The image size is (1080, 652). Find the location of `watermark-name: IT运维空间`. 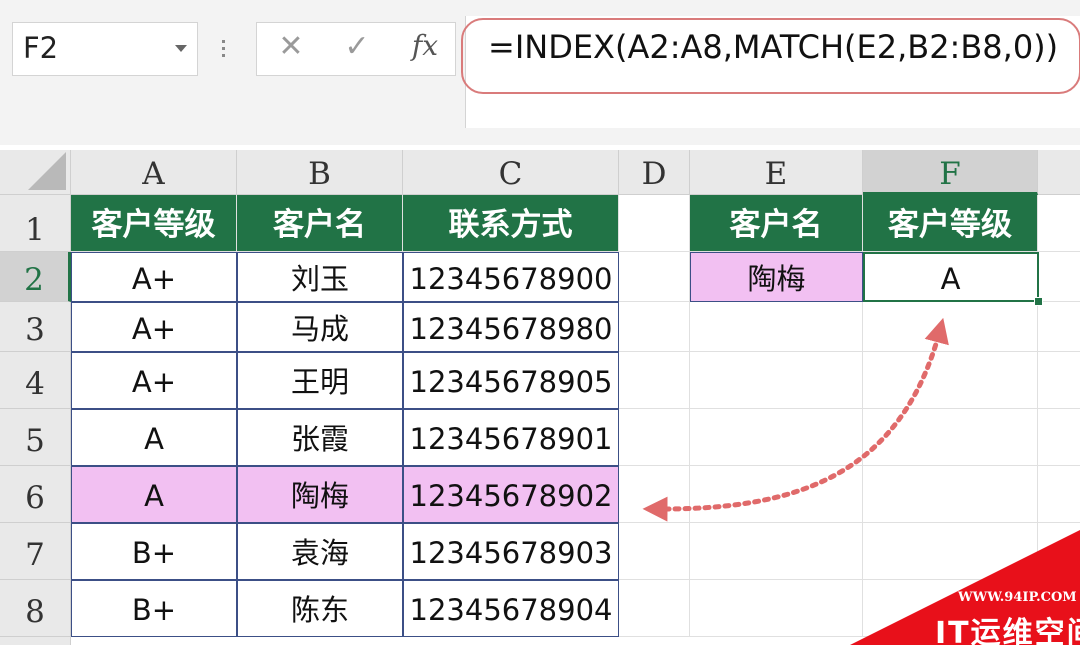

watermark-name: IT运维空间 is located at coordinates (1007, 633).